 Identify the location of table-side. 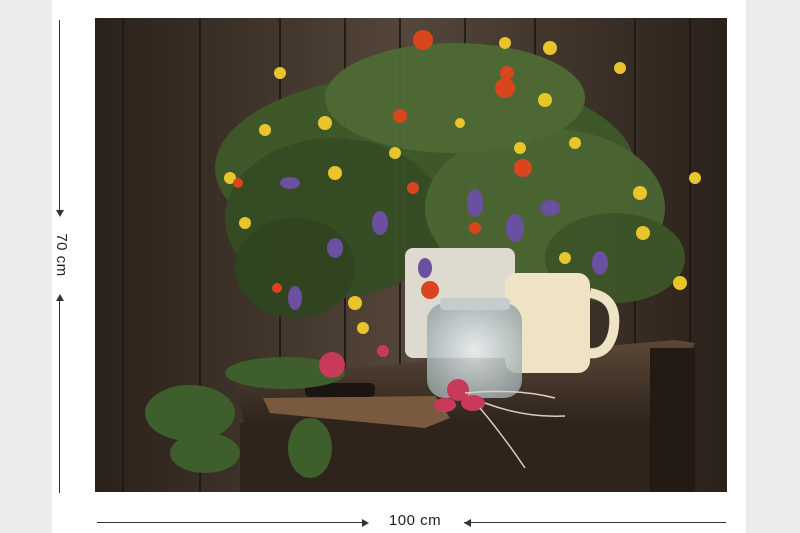
(672, 420).